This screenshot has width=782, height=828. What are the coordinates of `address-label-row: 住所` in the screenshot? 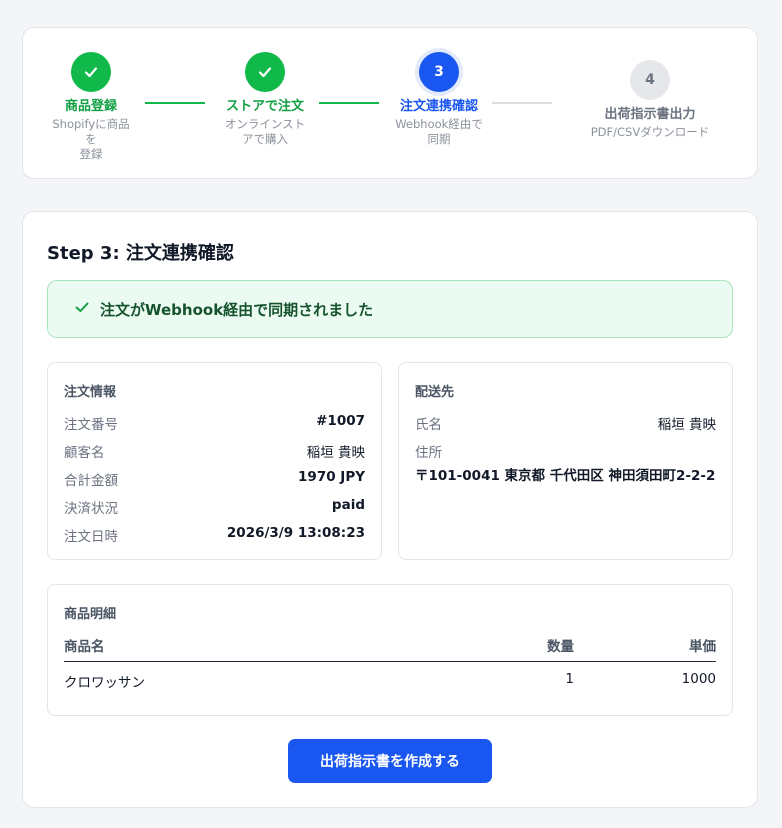 It's located at (565, 451).